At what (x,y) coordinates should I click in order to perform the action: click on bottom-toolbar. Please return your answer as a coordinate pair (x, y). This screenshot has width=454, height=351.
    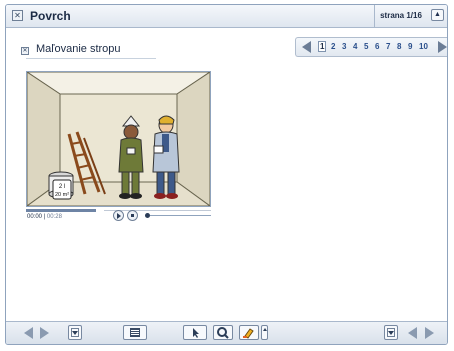
    Looking at the image, I should click on (226, 332).